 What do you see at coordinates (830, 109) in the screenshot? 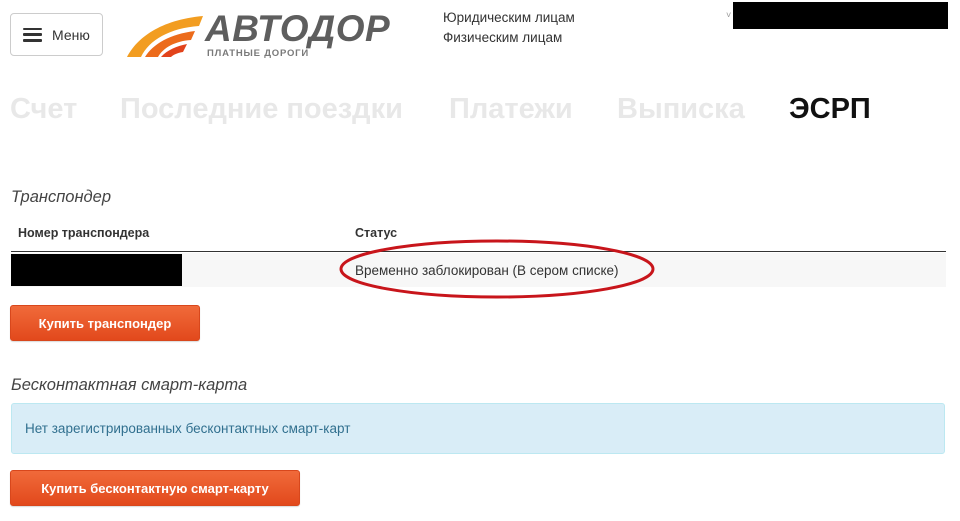
I see `tab-esrp: ЭСРП` at bounding box center [830, 109].